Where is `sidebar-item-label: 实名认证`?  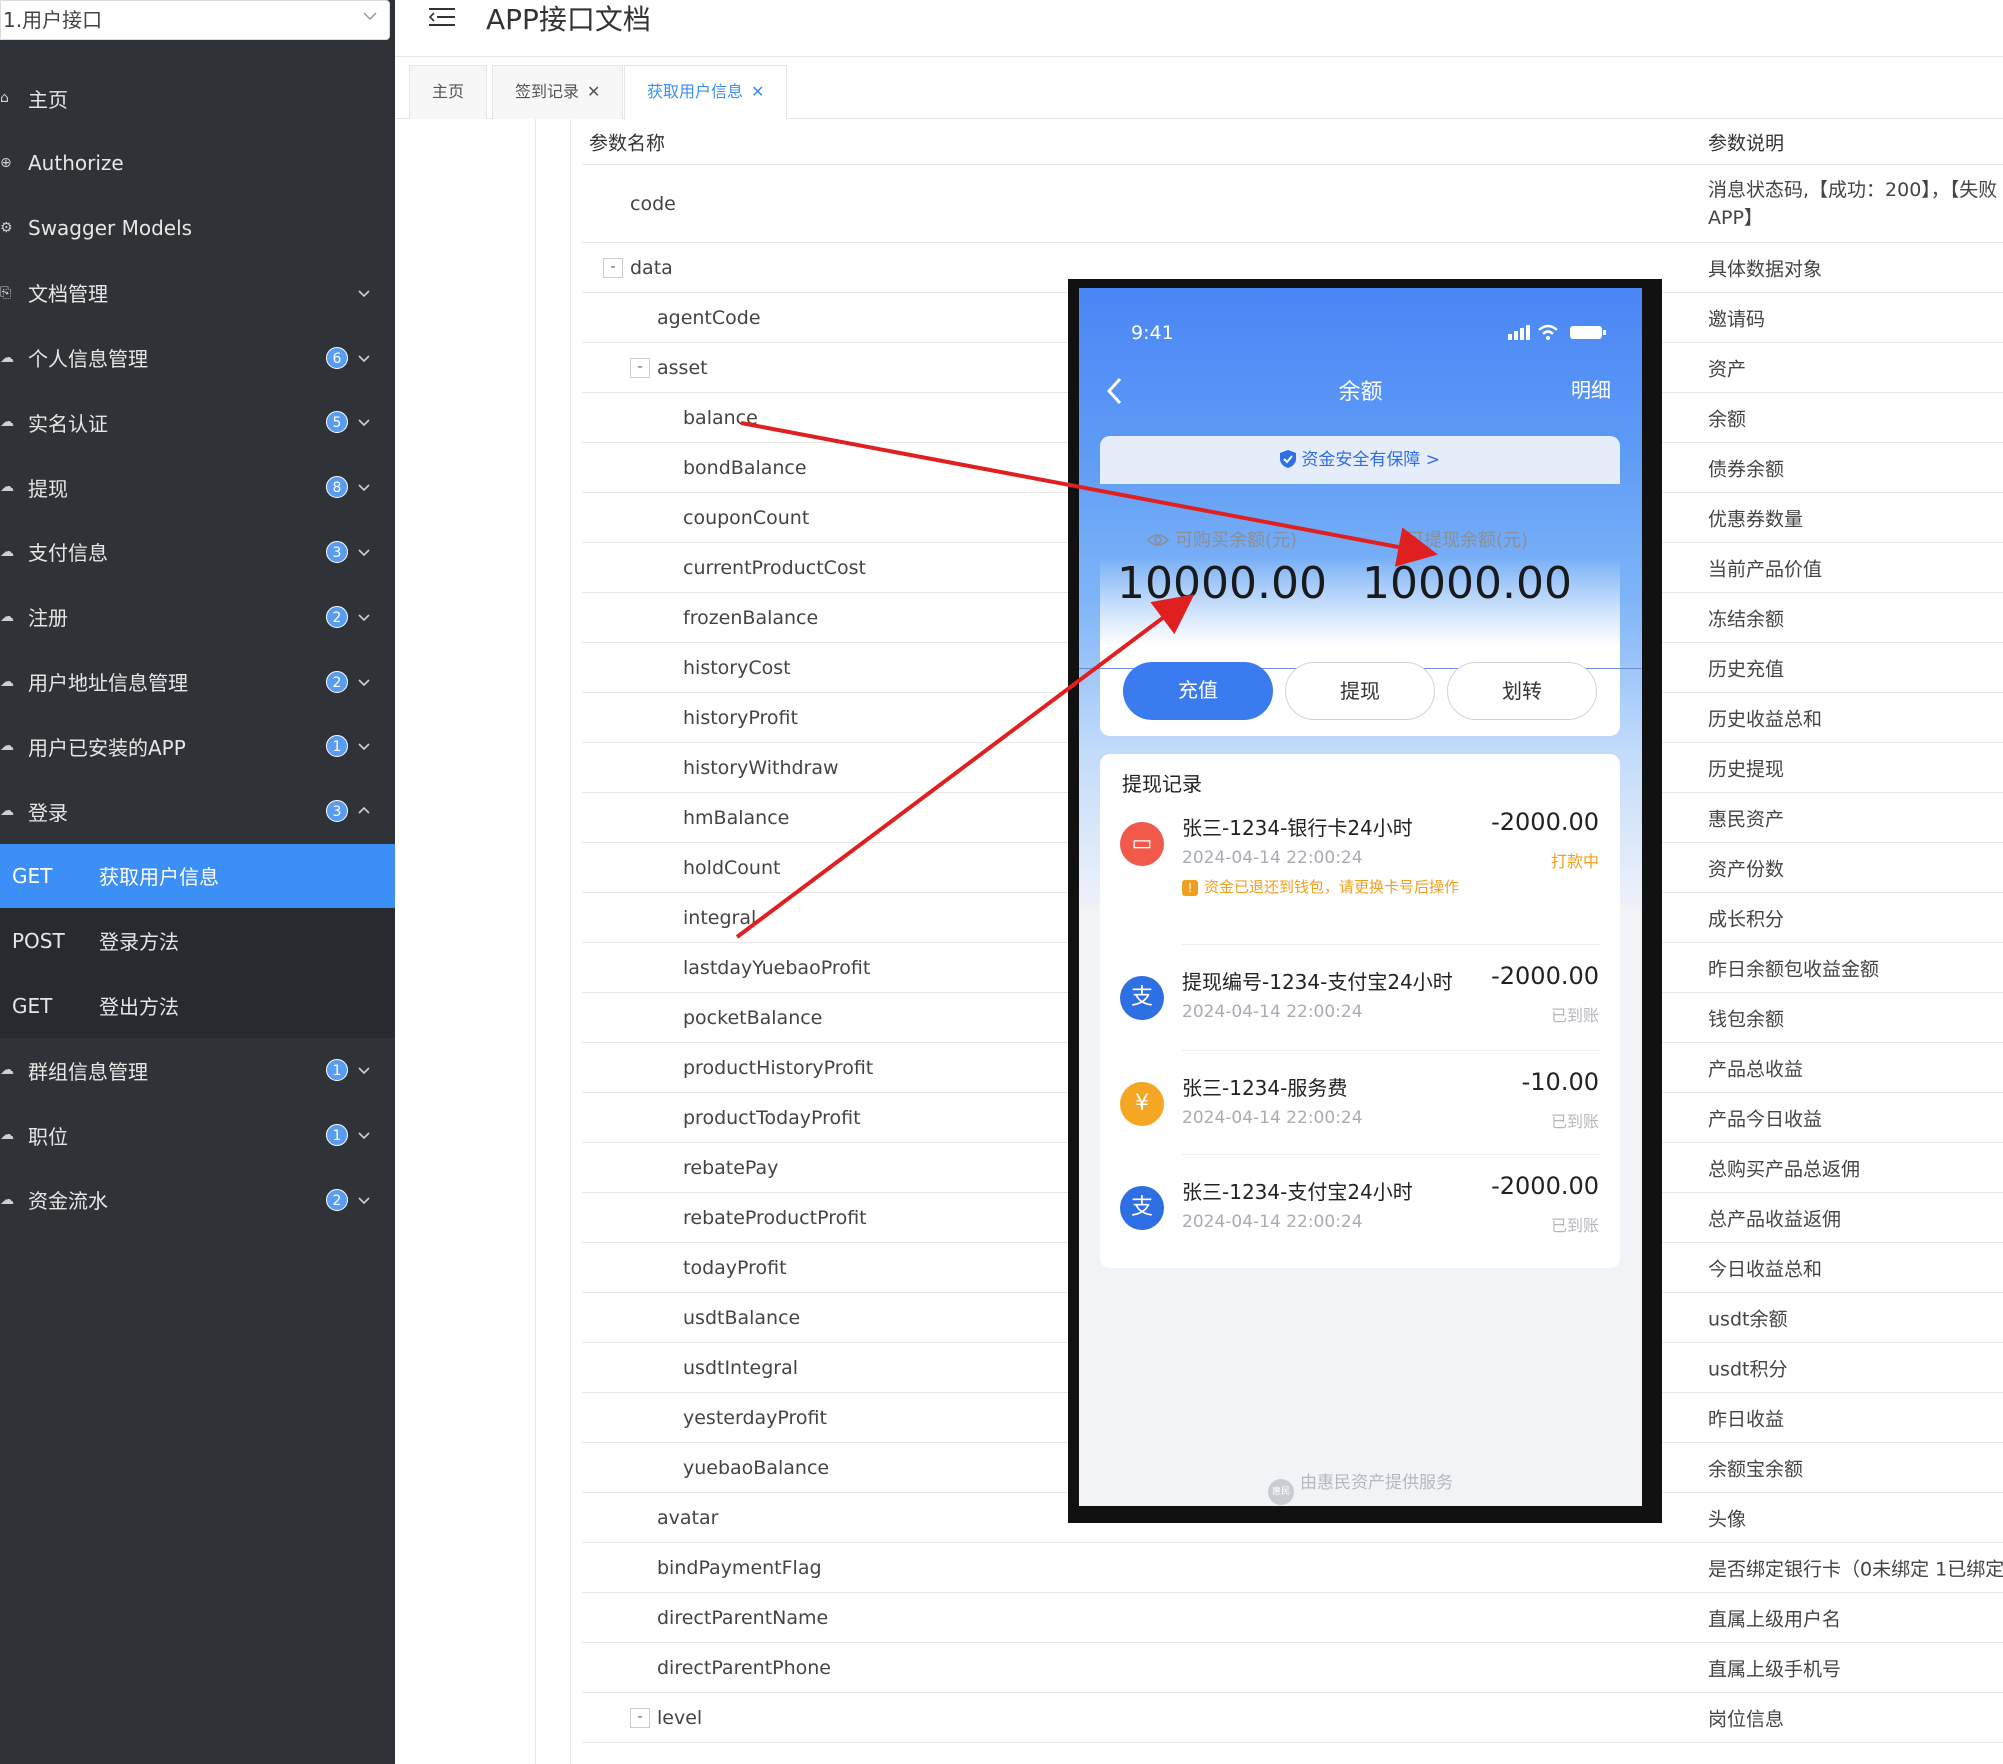 sidebar-item-label: 实名认证 is located at coordinates (68, 423).